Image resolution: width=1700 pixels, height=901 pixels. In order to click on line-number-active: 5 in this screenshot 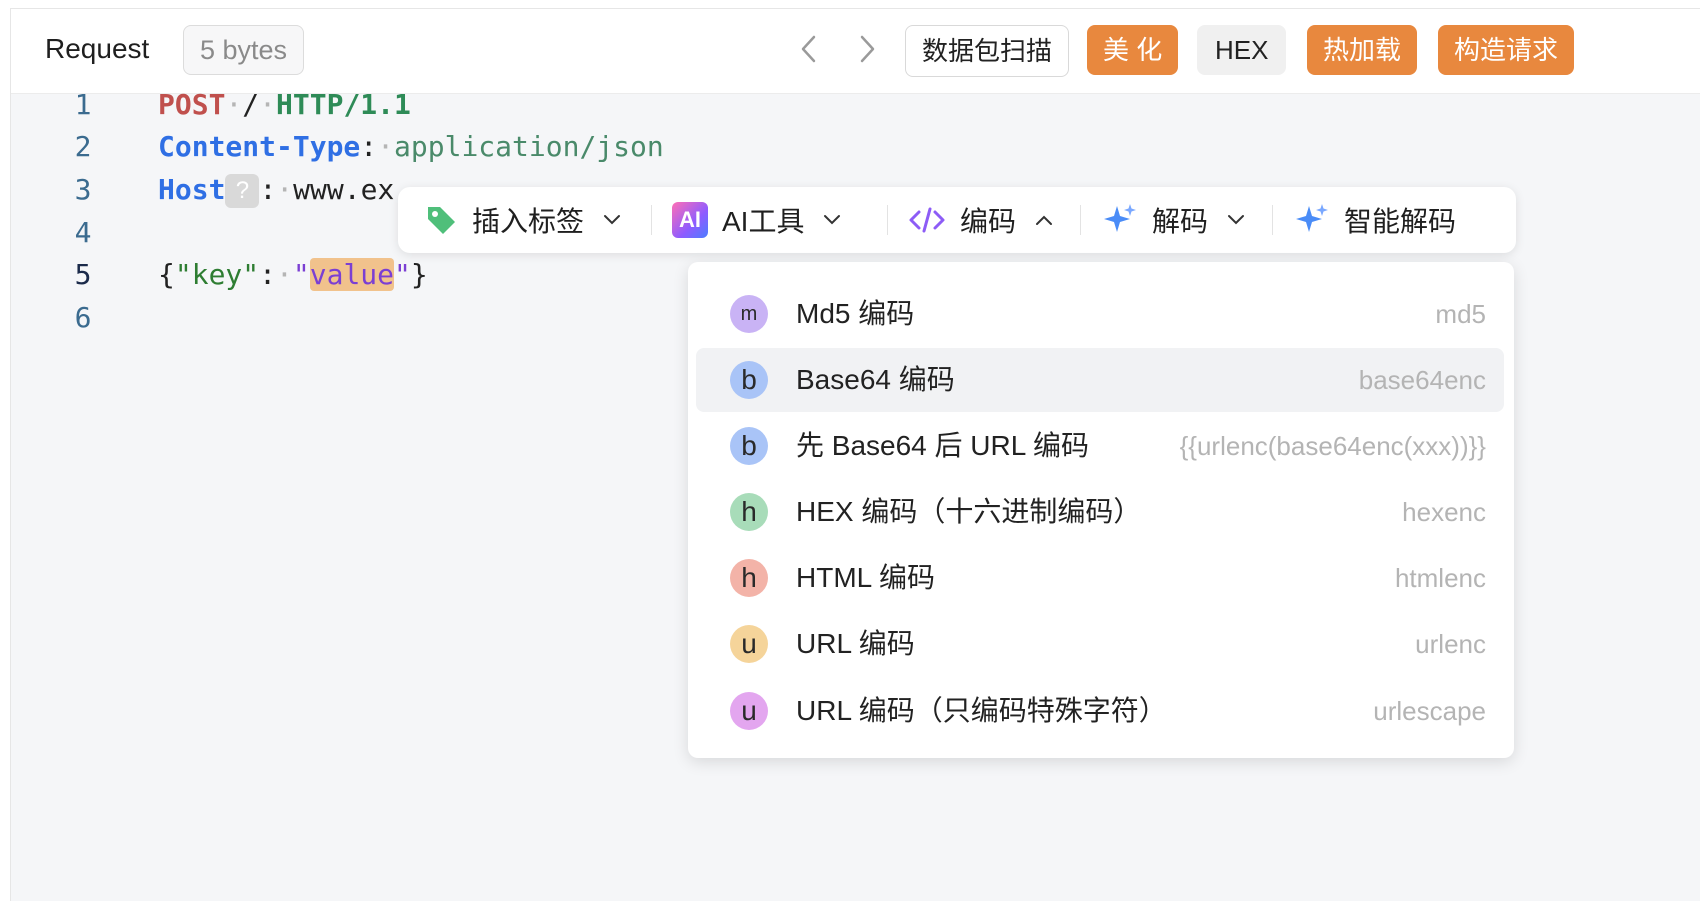, I will do `click(83, 274)`.